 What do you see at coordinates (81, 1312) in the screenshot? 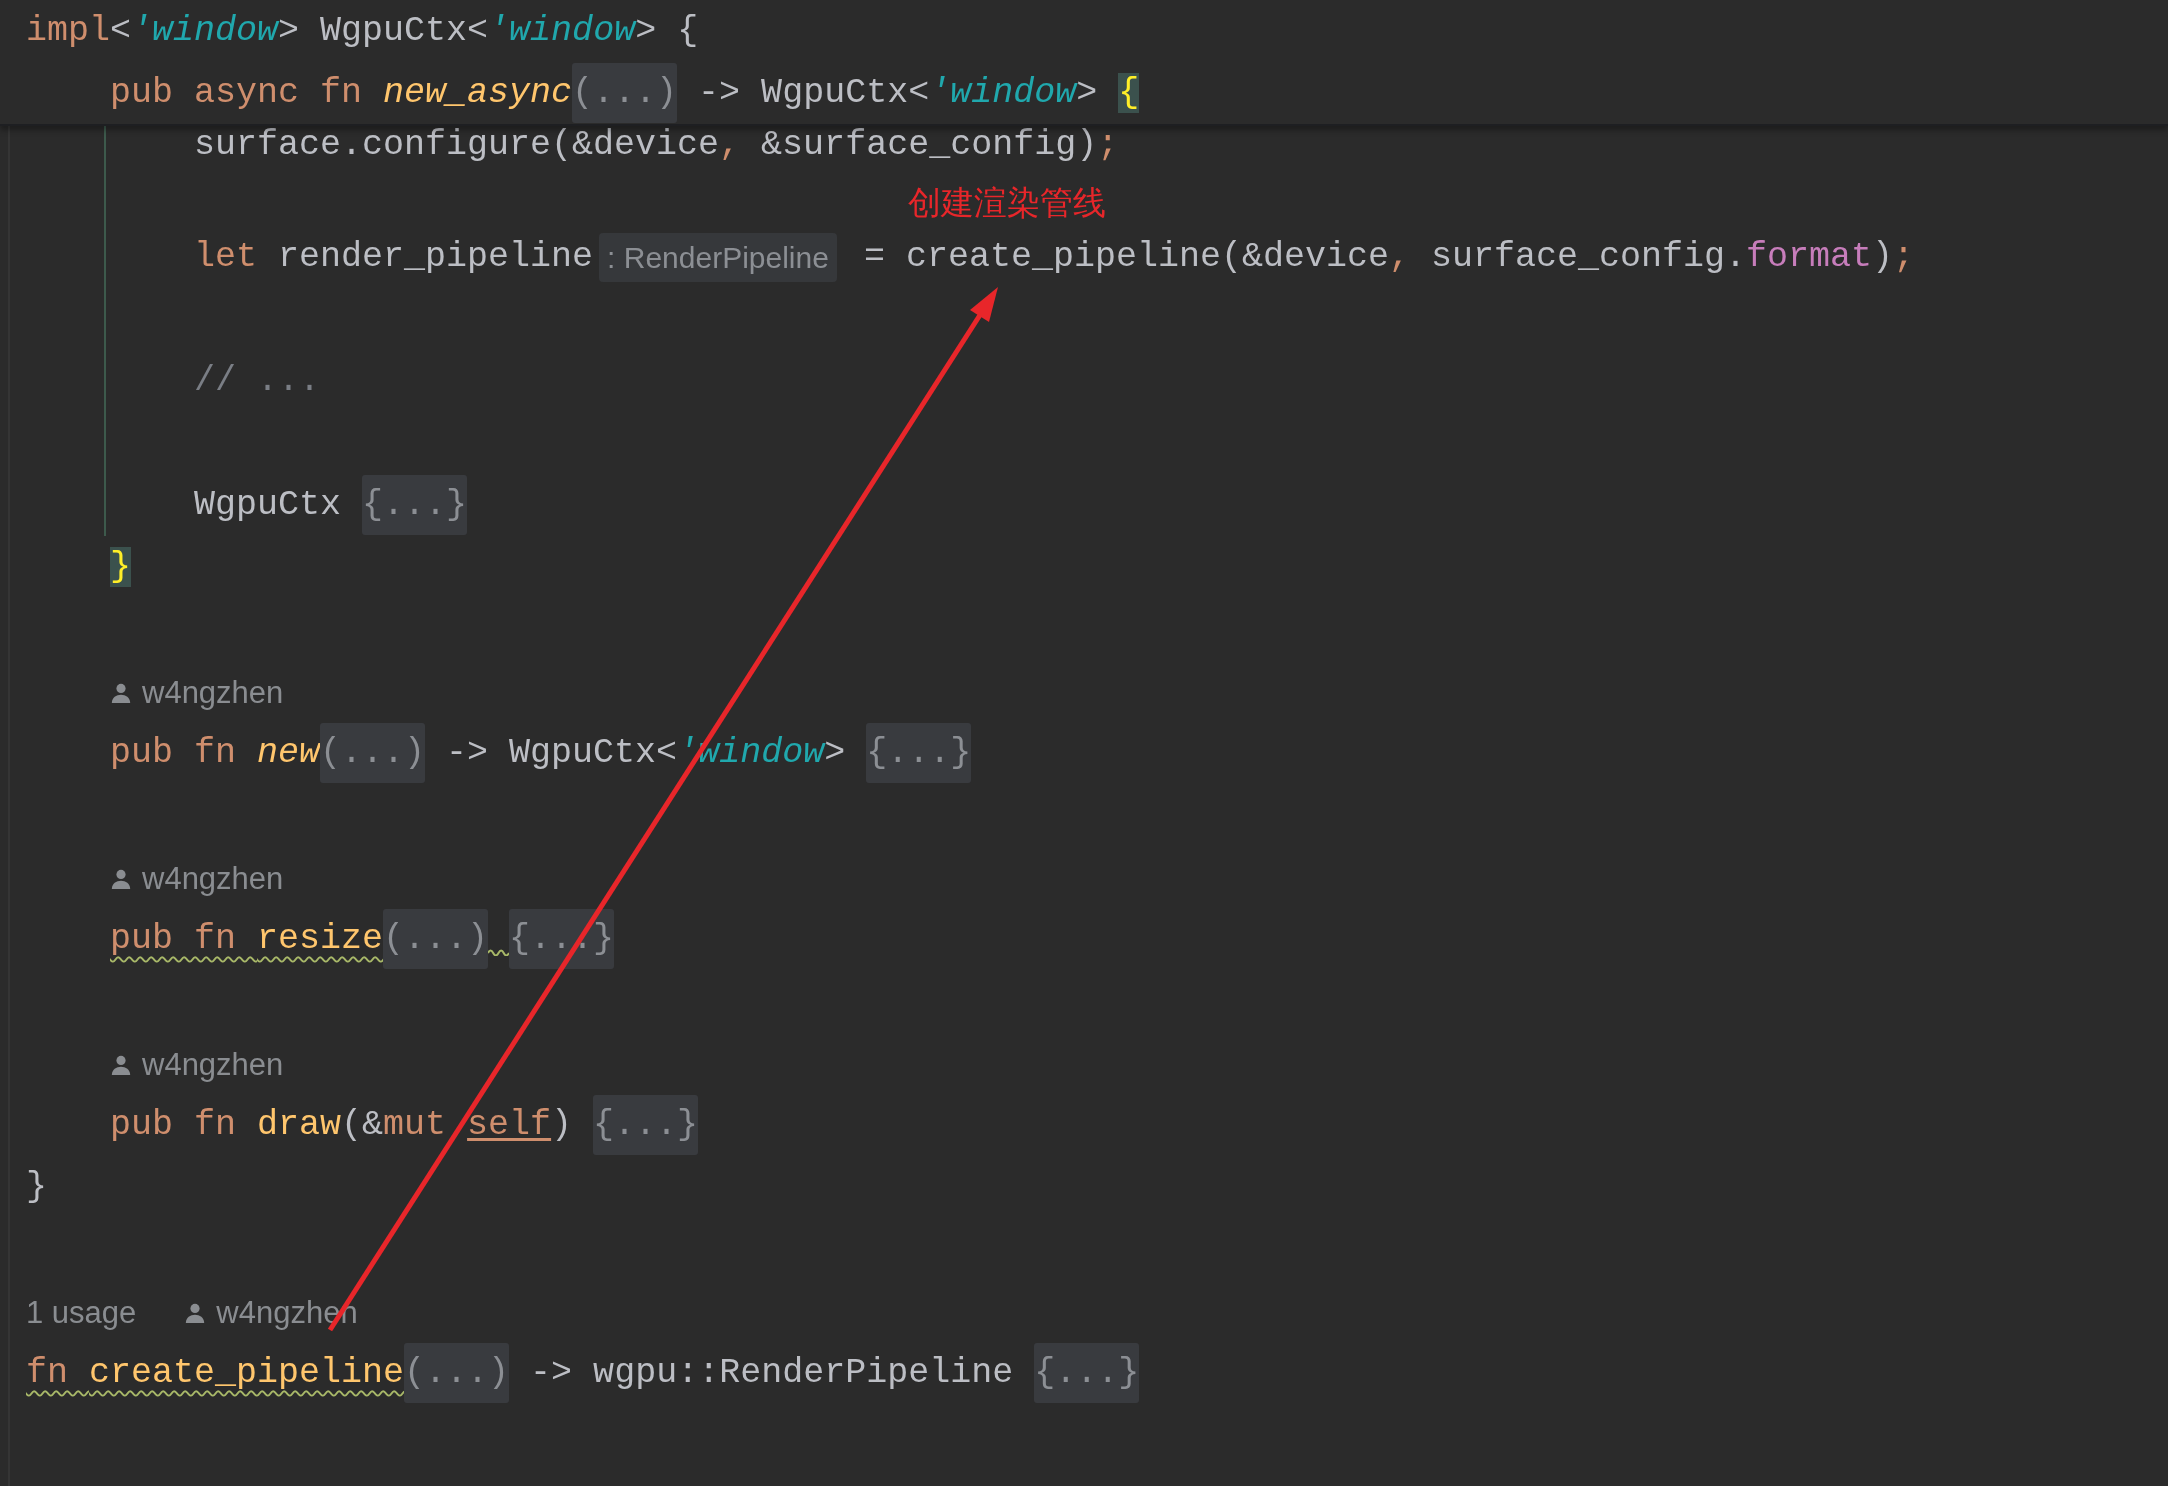
I see `usage-hint: 1 usage` at bounding box center [81, 1312].